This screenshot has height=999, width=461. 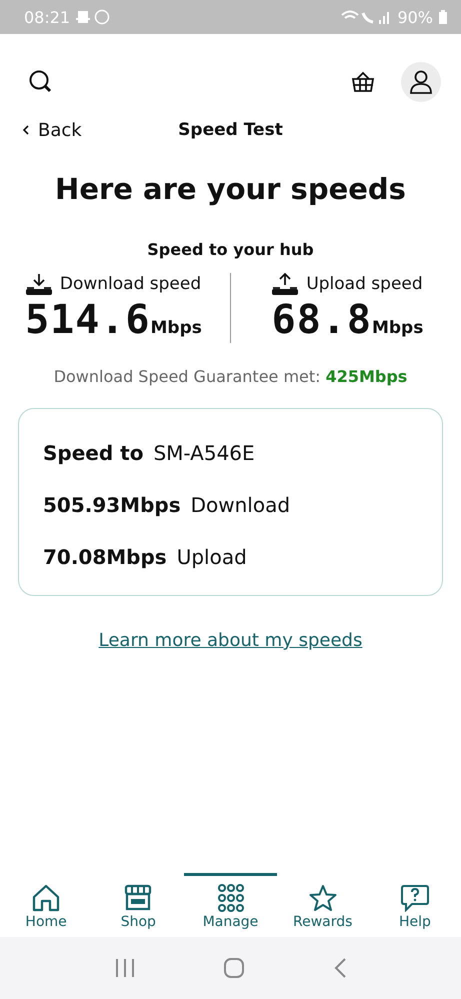 I want to click on back-link: Back, so click(x=52, y=130).